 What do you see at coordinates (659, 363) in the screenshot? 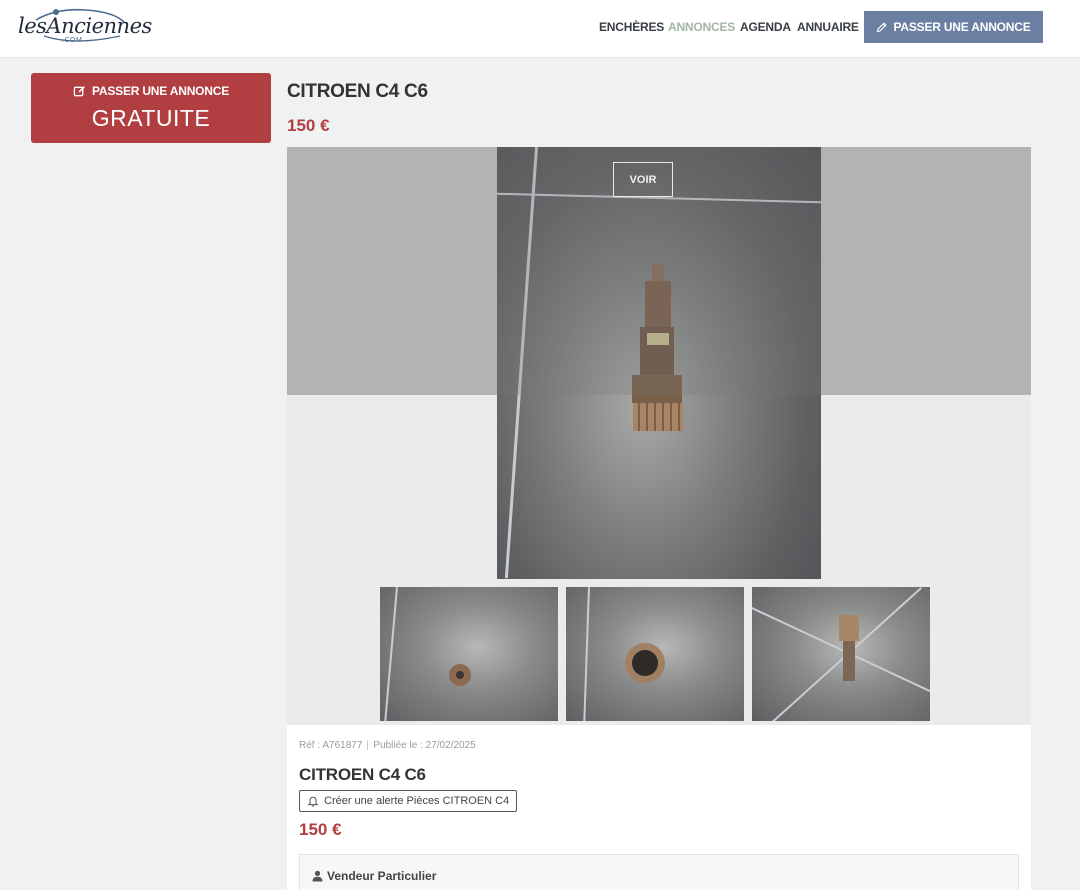
I see `main-photo: VOIR` at bounding box center [659, 363].